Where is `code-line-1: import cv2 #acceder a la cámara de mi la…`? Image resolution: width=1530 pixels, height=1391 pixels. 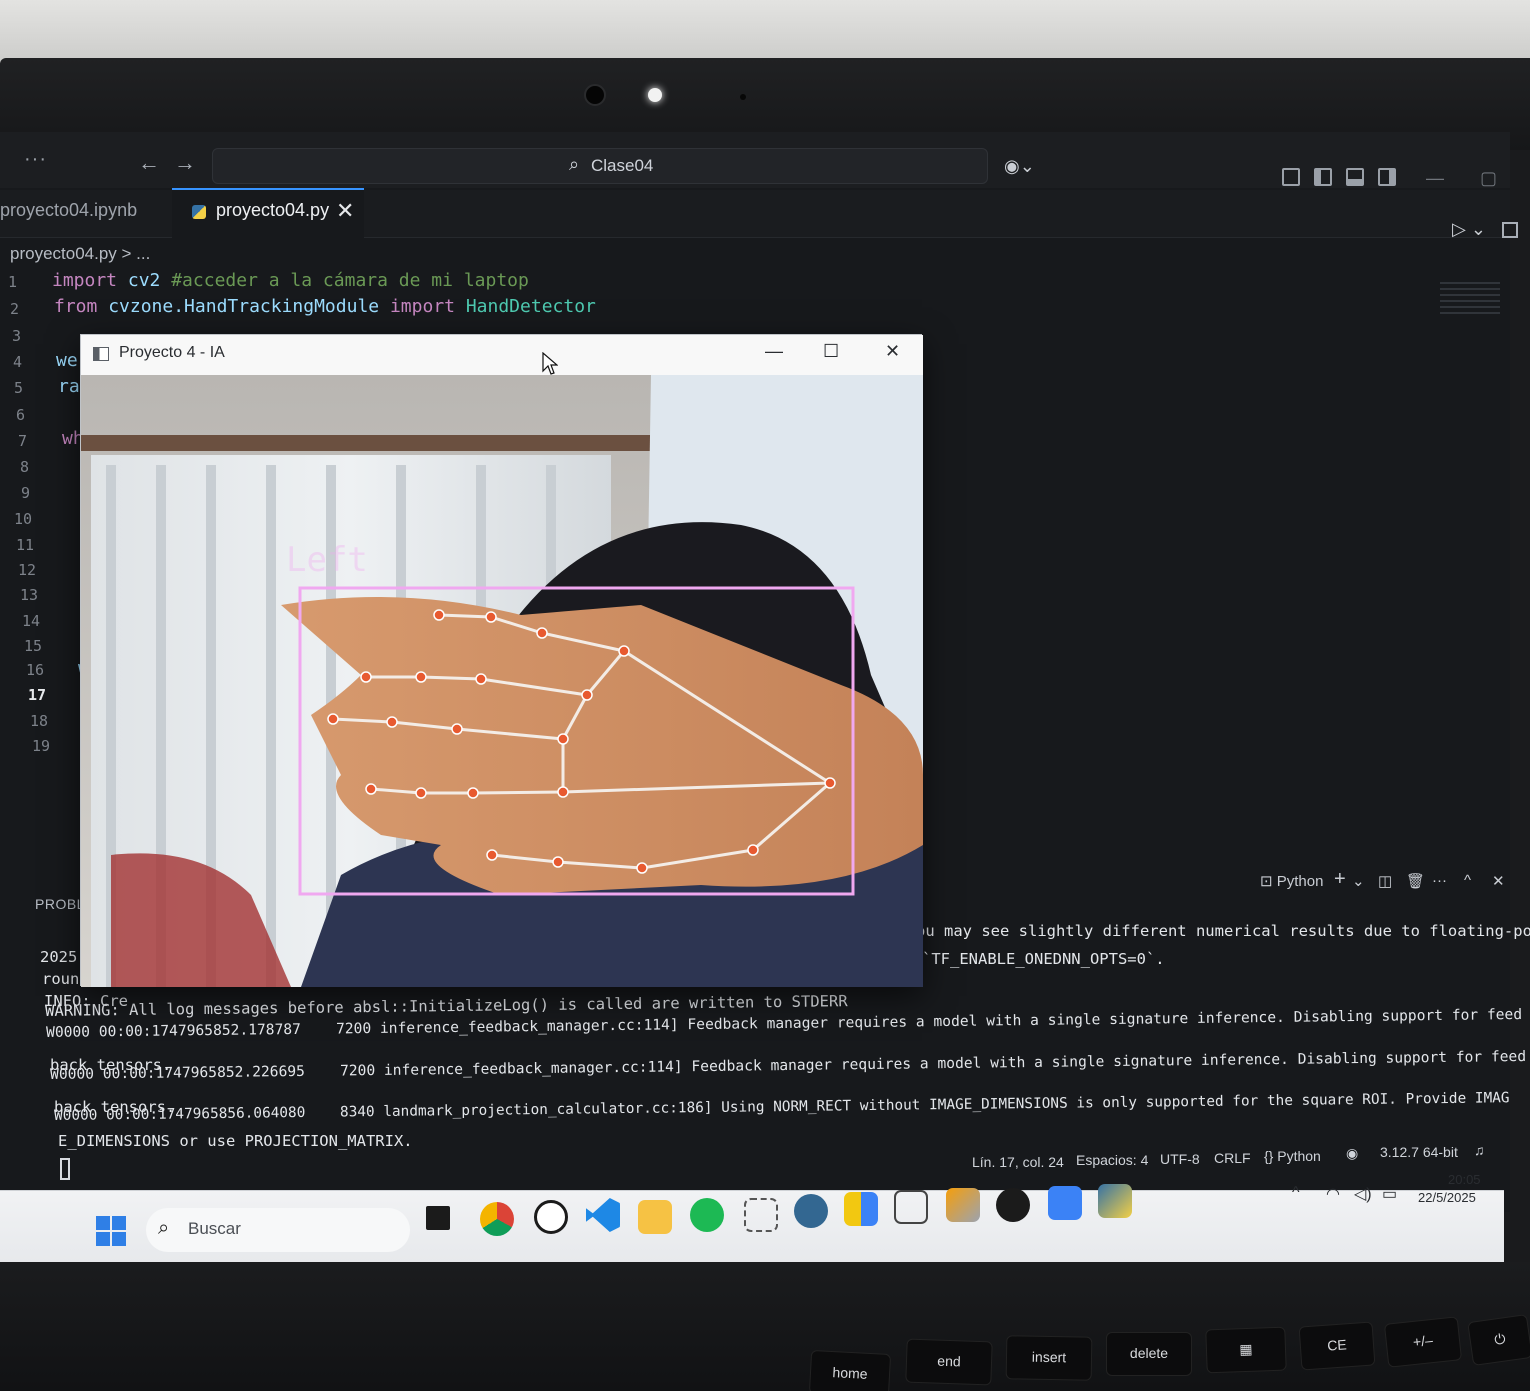 code-line-1: import cv2 #acceder a la cámara de mi la… is located at coordinates (290, 280).